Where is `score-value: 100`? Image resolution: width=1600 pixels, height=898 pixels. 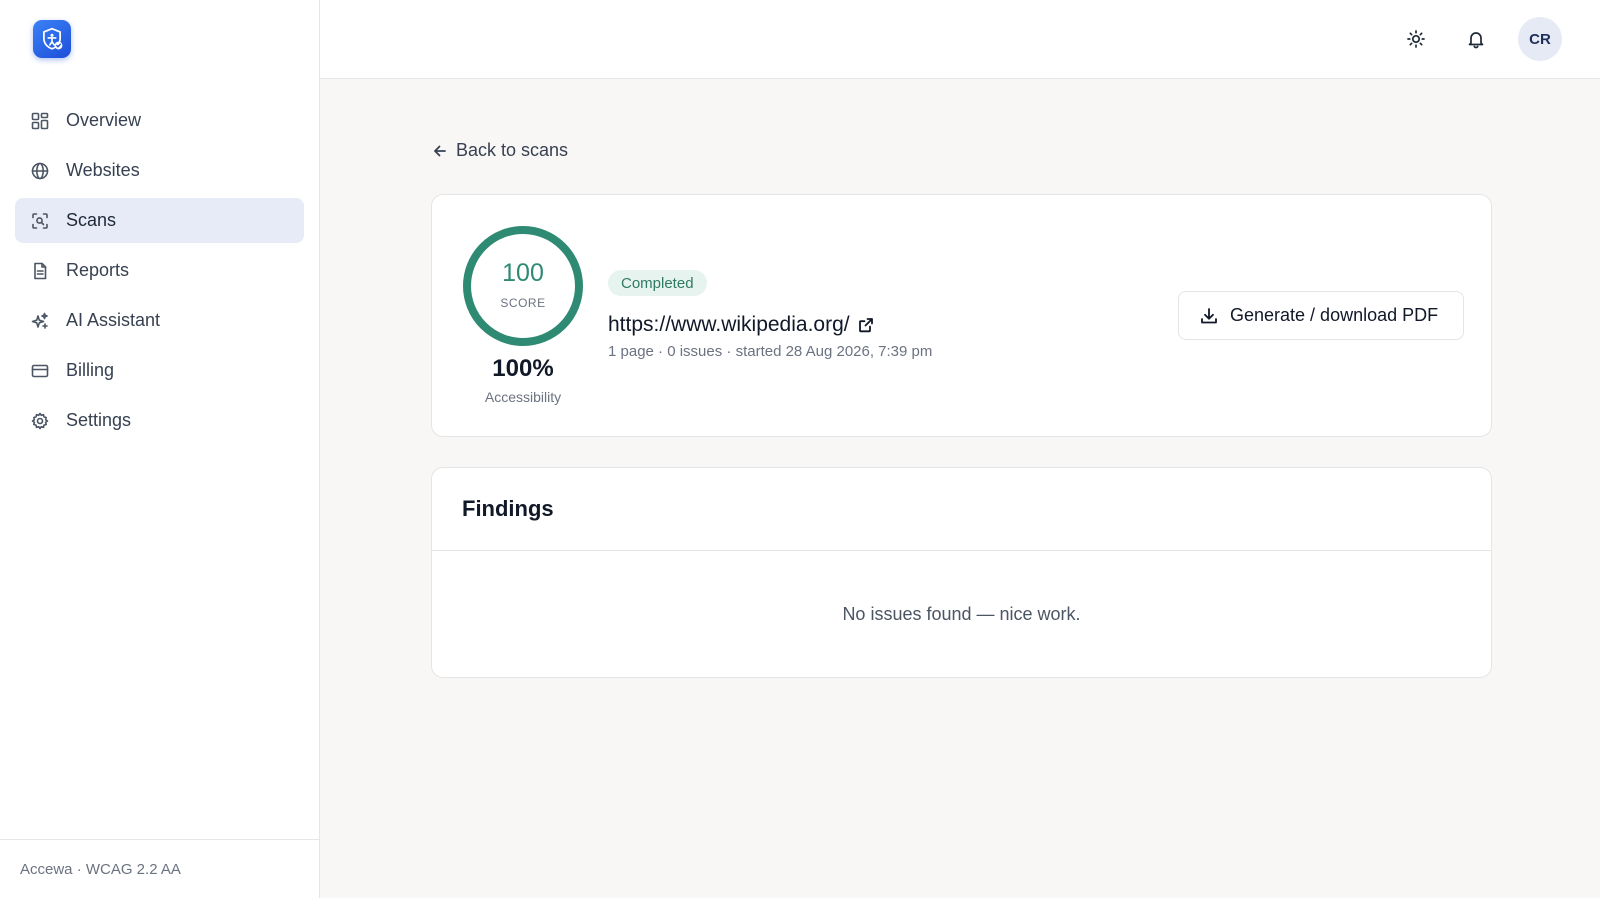 score-value: 100 is located at coordinates (523, 273).